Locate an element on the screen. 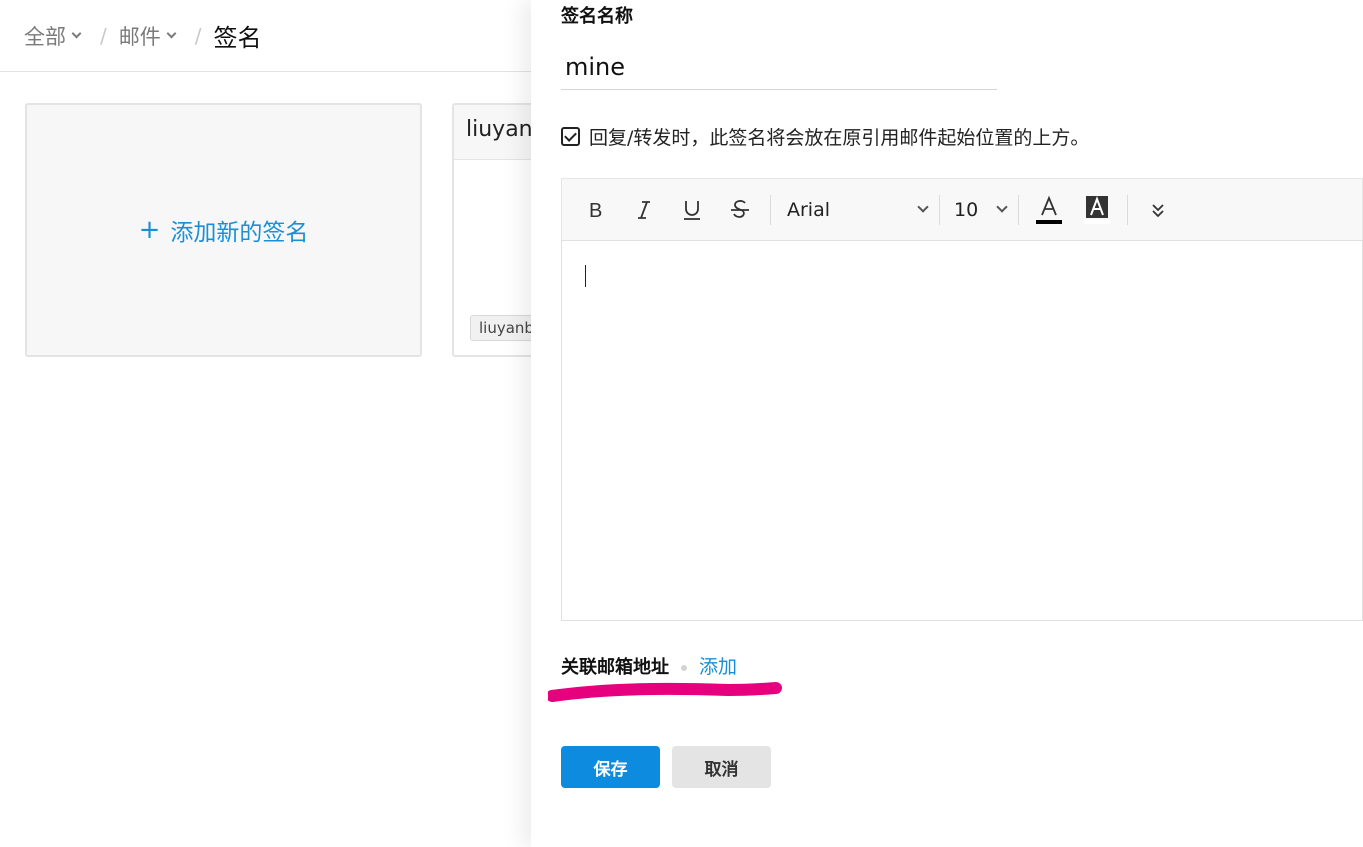 The width and height of the screenshot is (1363, 847). italic-button is located at coordinates (644, 210).